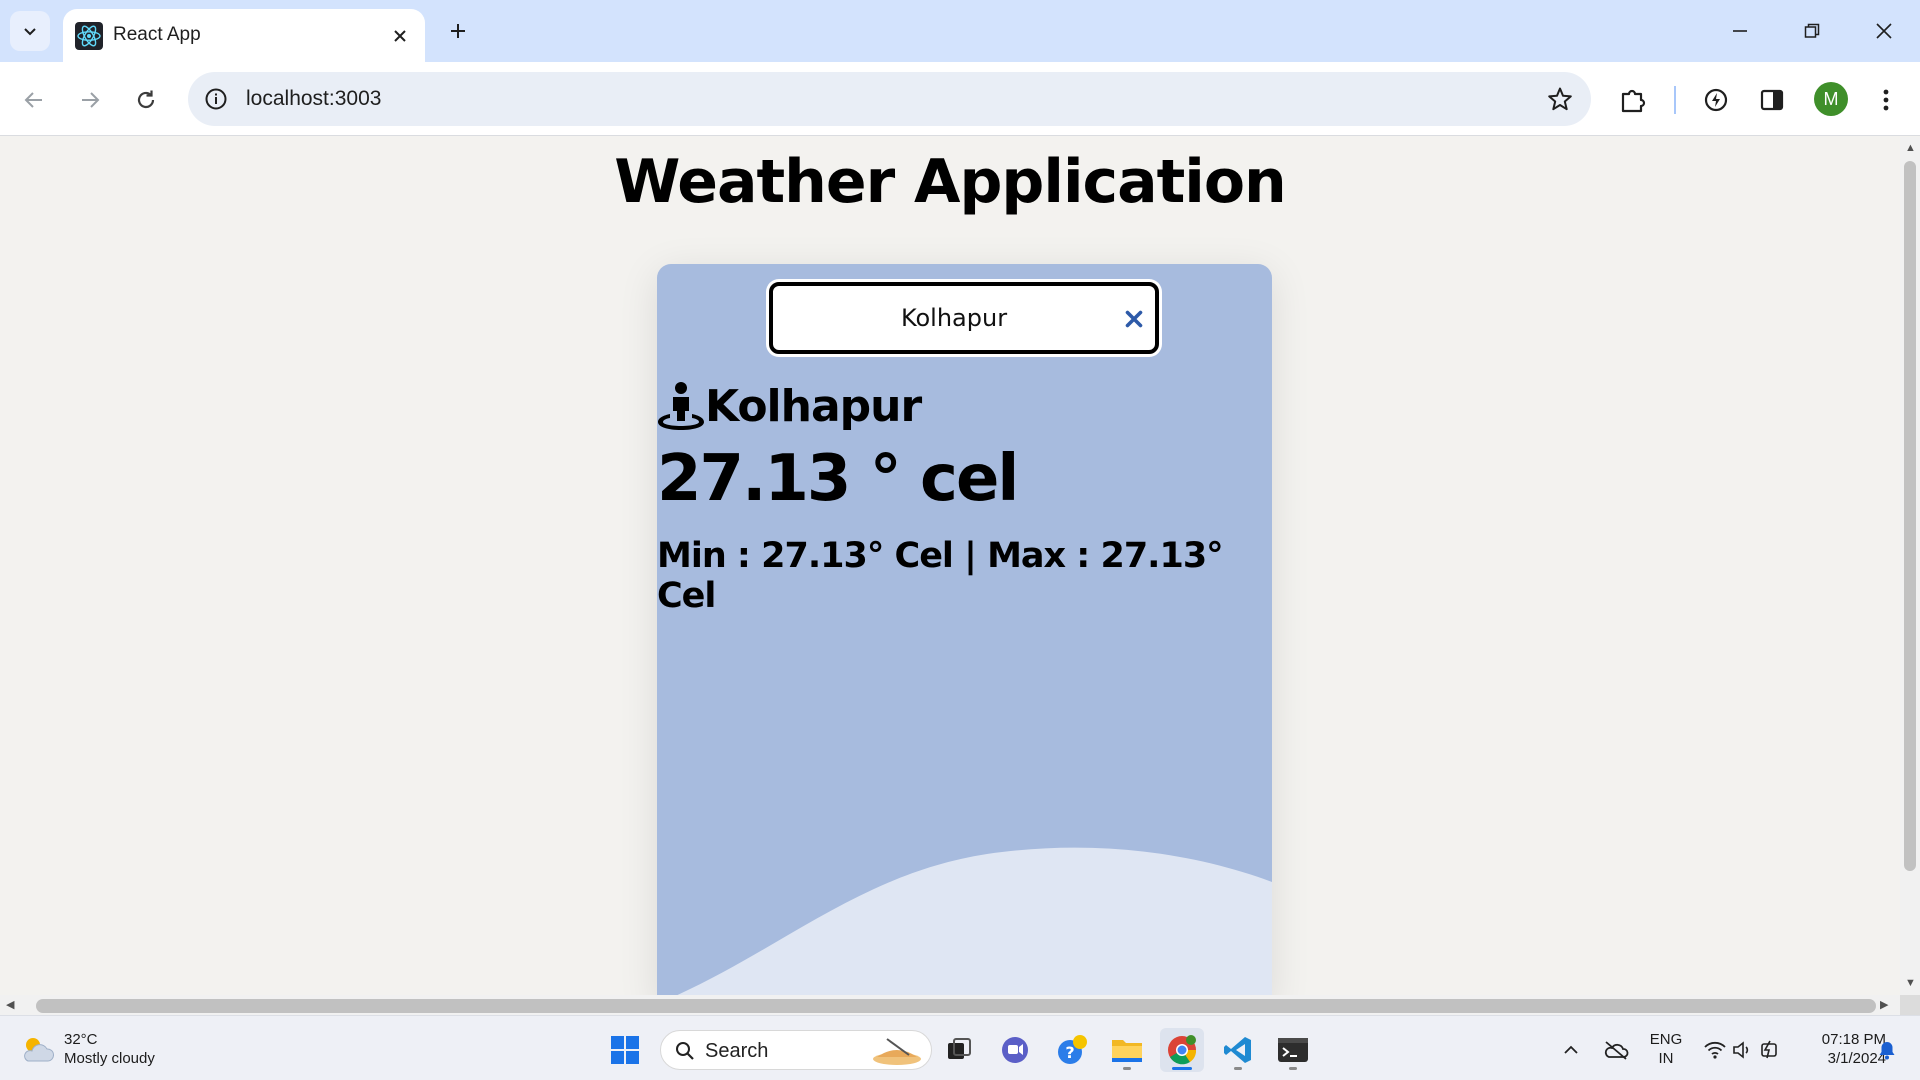 Image resolution: width=1920 pixels, height=1080 pixels. I want to click on tab-react-app: React App, so click(244, 35).